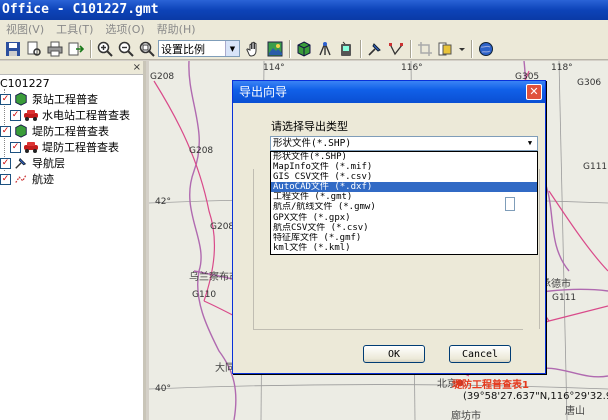 Image resolution: width=608 pixels, height=420 pixels. What do you see at coordinates (490, 385) in the screenshot?
I see `marker-label: 堤防工程普查表1` at bounding box center [490, 385].